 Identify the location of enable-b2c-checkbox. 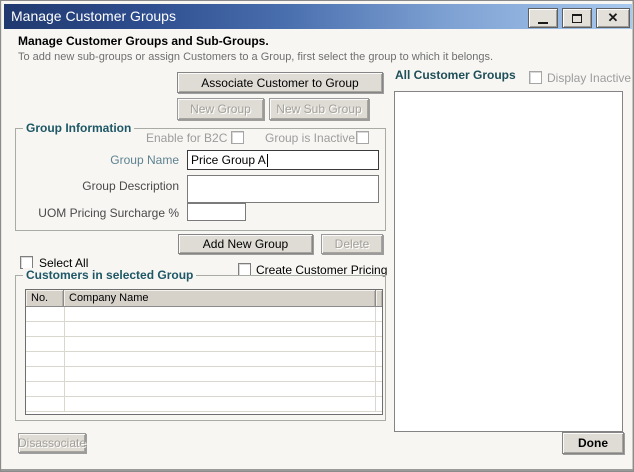
(237, 137).